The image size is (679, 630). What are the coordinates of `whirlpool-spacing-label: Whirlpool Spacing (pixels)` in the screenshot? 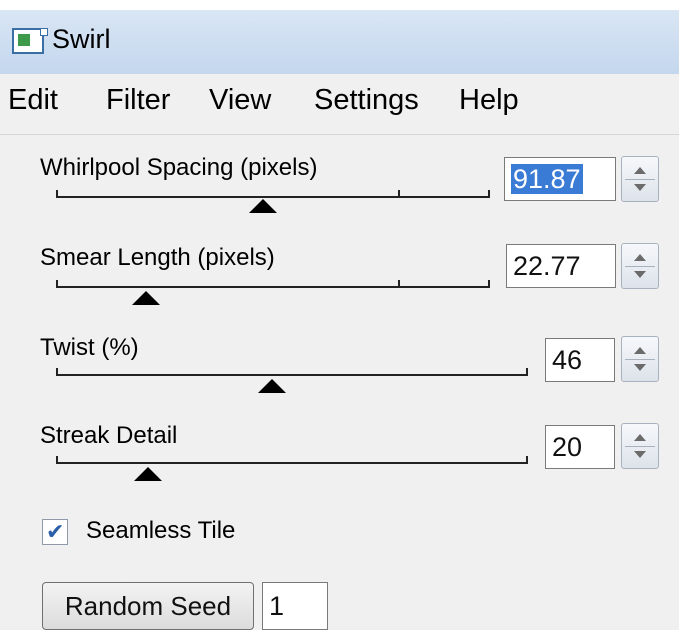 It's located at (179, 167).